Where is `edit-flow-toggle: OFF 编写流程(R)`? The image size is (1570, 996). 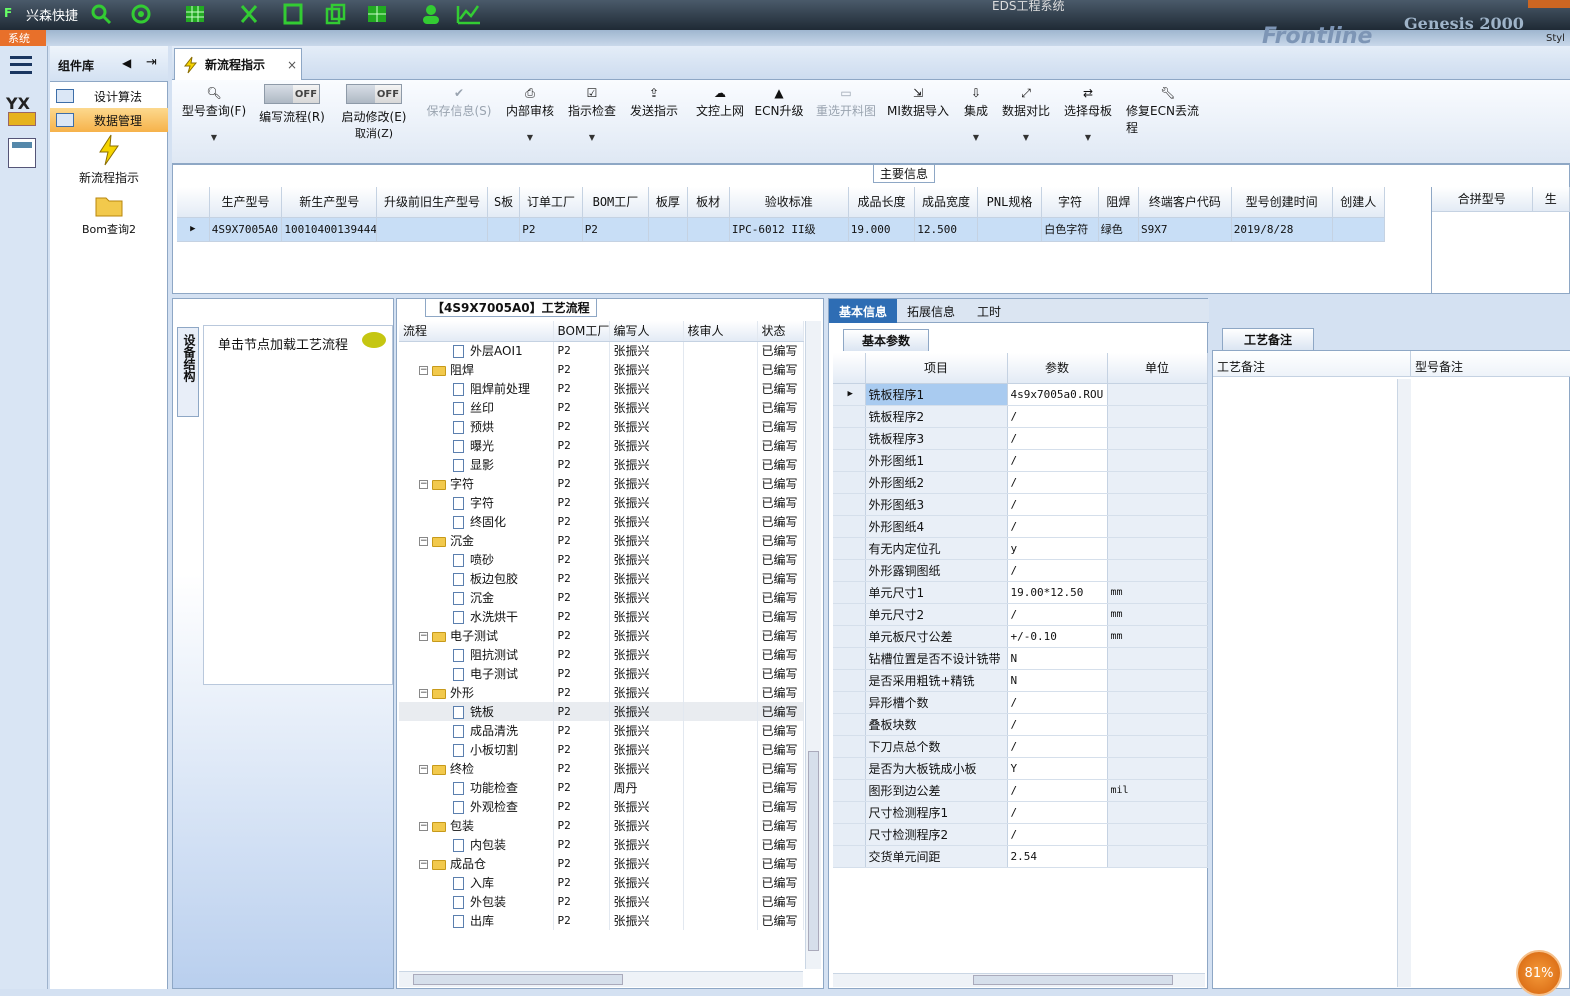 edit-flow-toggle: OFF 编写流程(R) is located at coordinates (292, 122).